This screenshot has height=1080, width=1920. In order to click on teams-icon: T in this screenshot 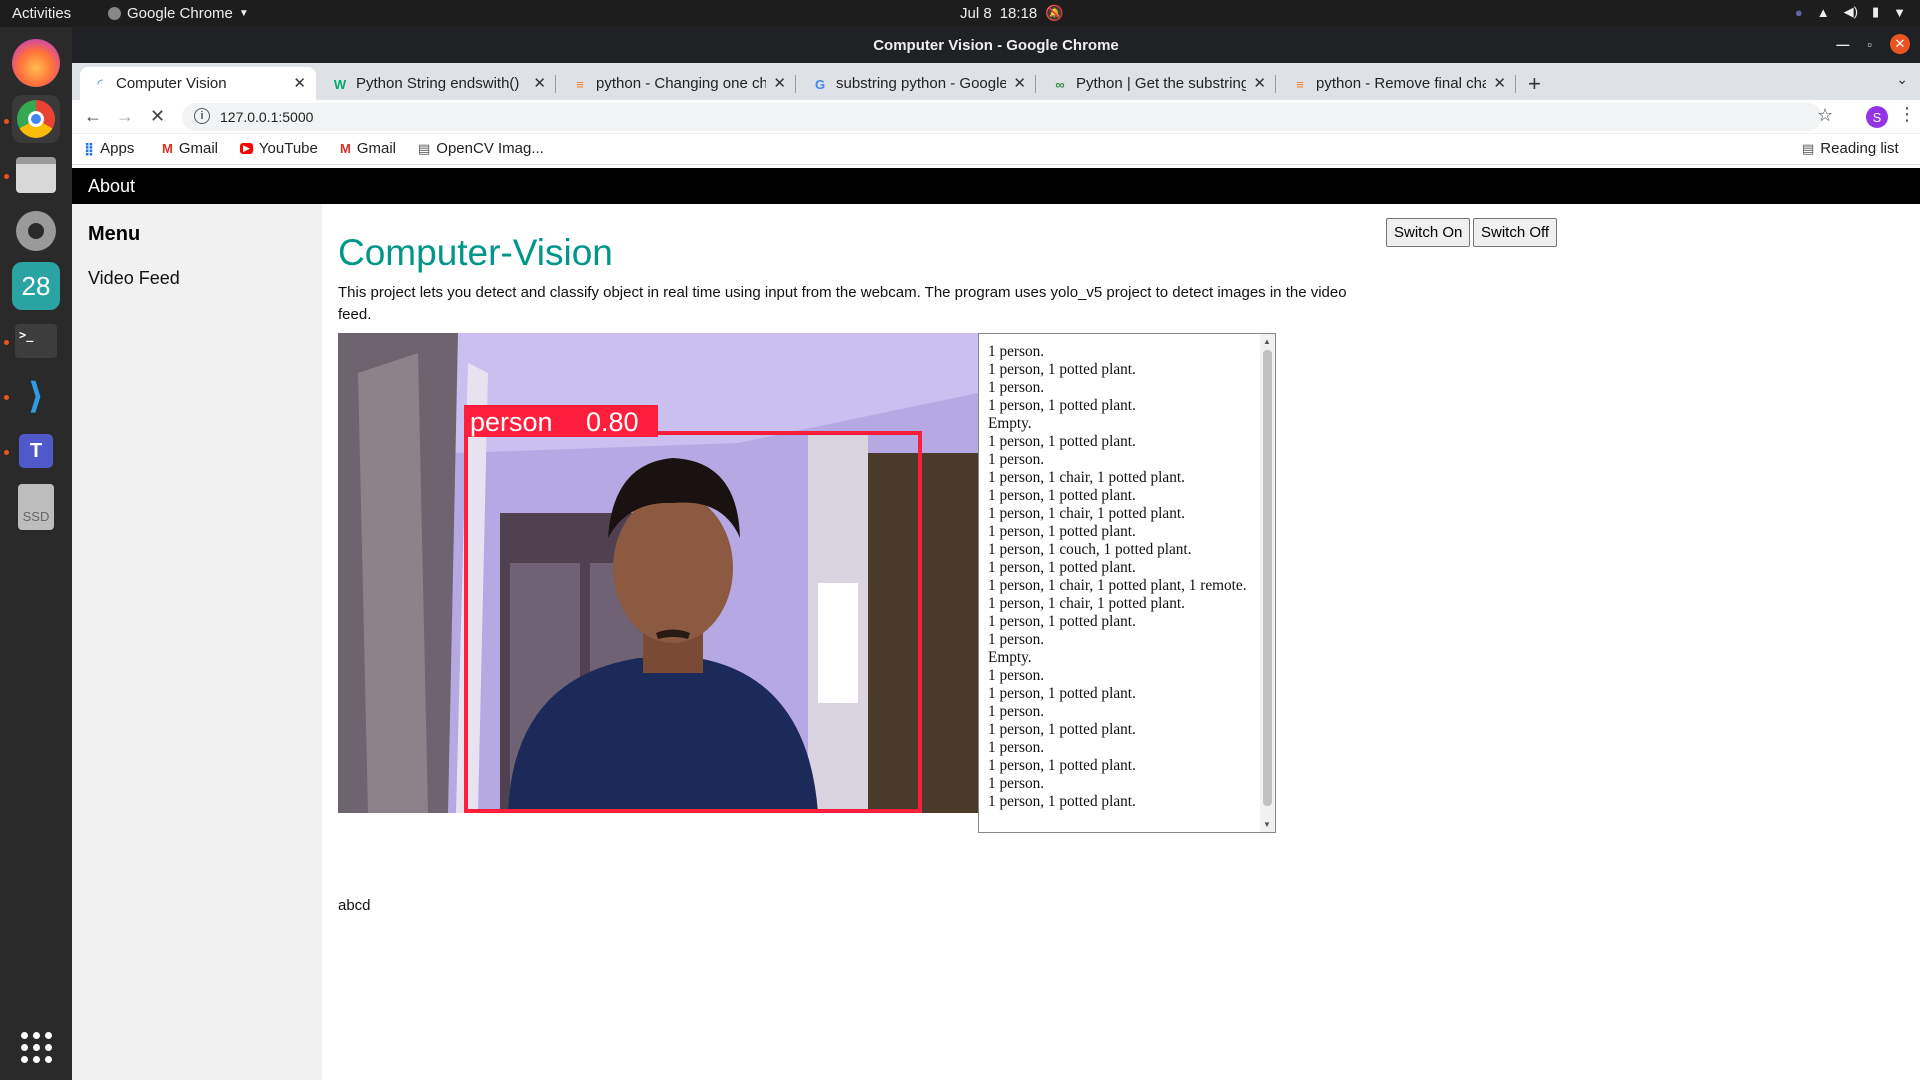, I will do `click(36, 451)`.